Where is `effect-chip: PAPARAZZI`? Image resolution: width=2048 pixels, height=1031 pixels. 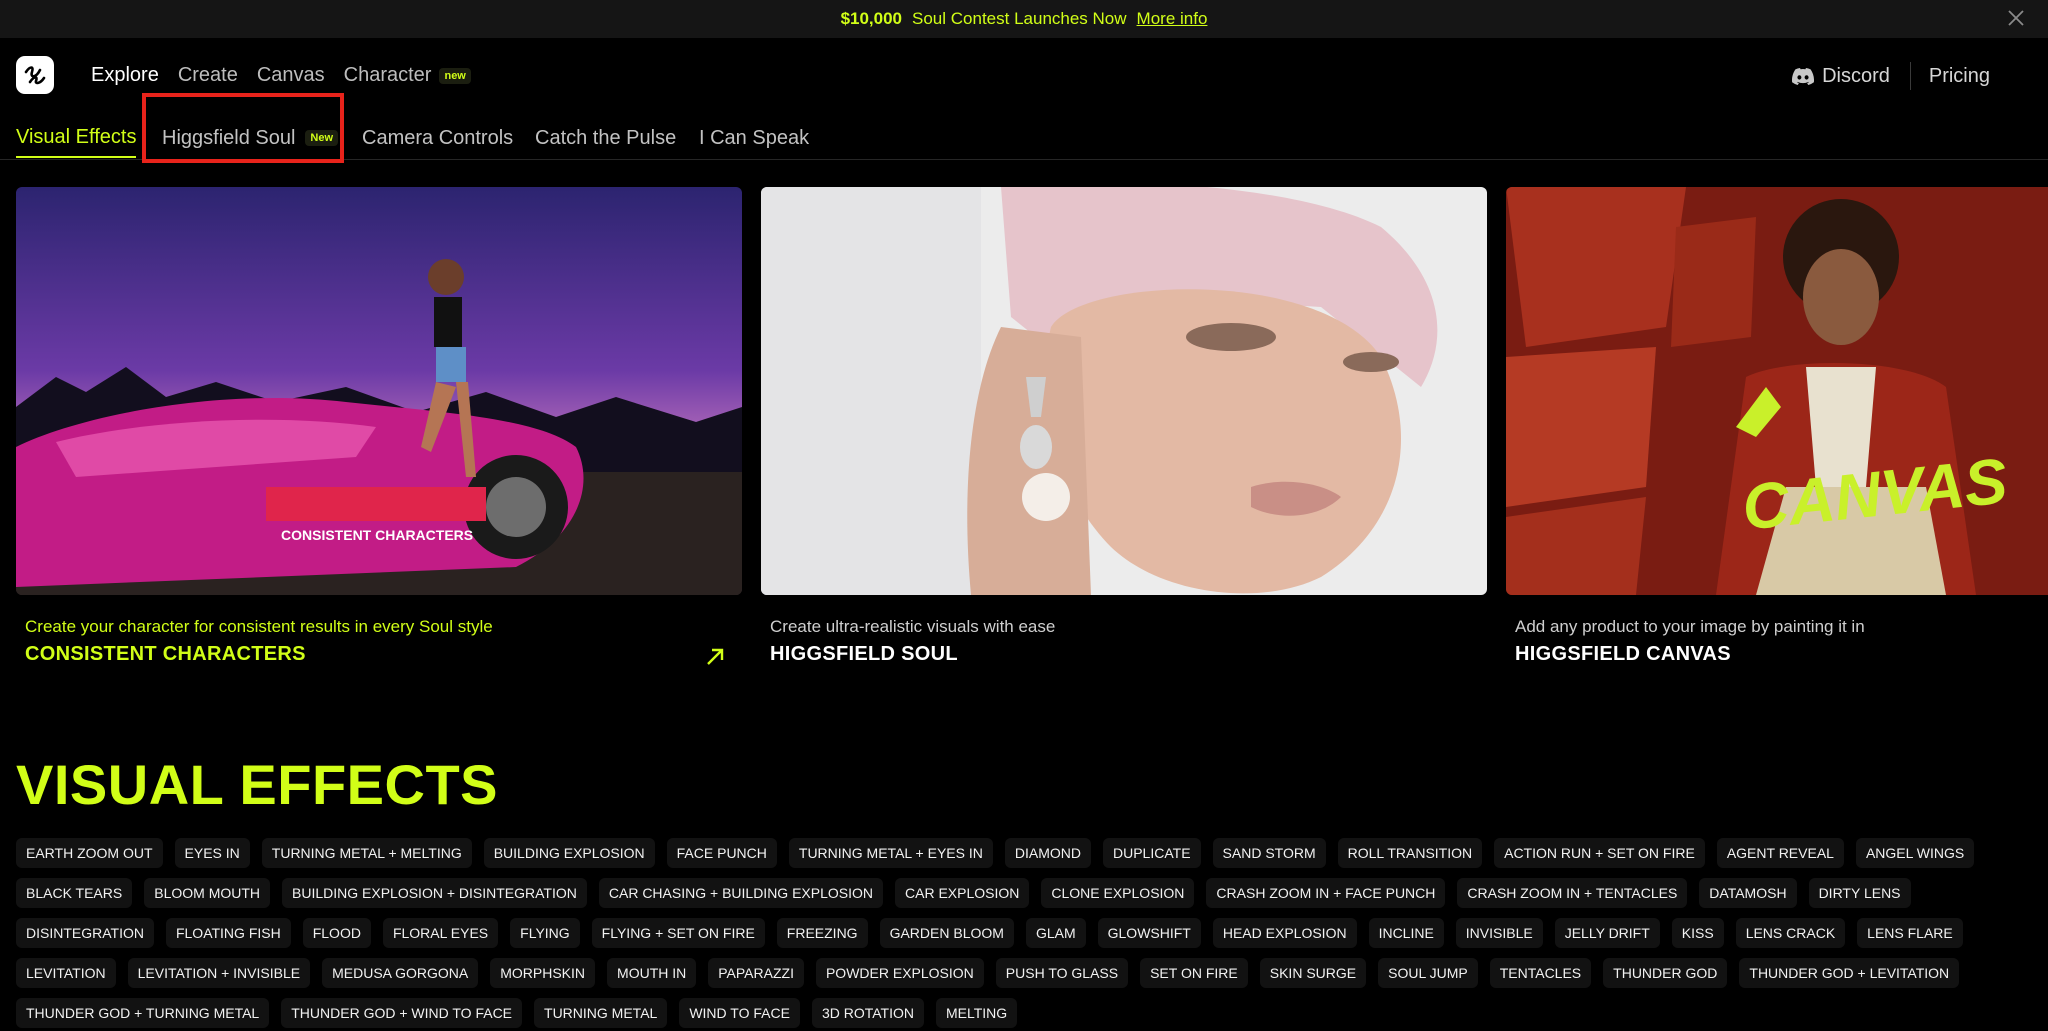
effect-chip: PAPARAZZI is located at coordinates (756, 973).